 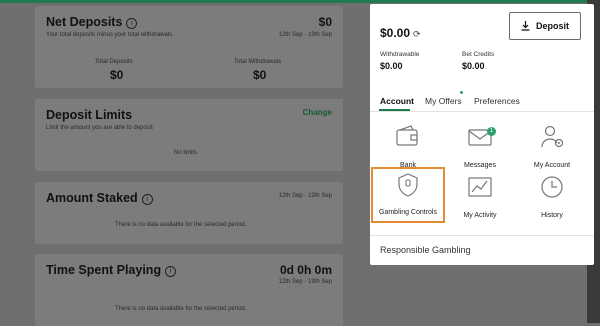 I want to click on amount-staked-title-row: Amount Staked i, so click(x=99, y=198).